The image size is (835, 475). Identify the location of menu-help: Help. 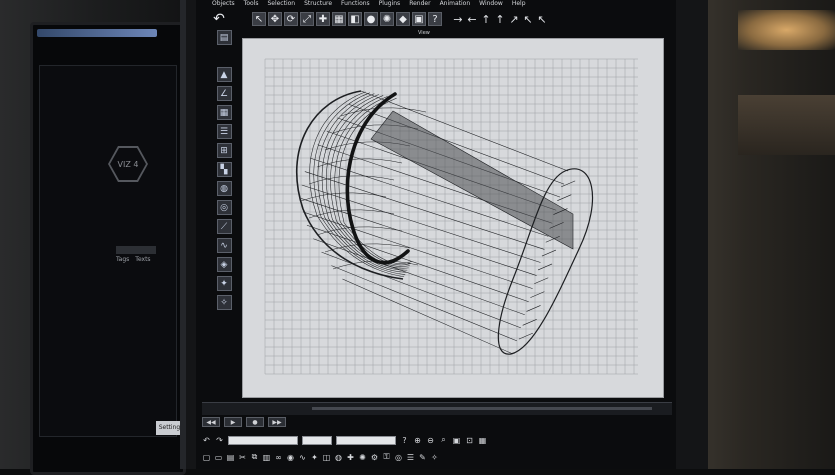
(519, 4).